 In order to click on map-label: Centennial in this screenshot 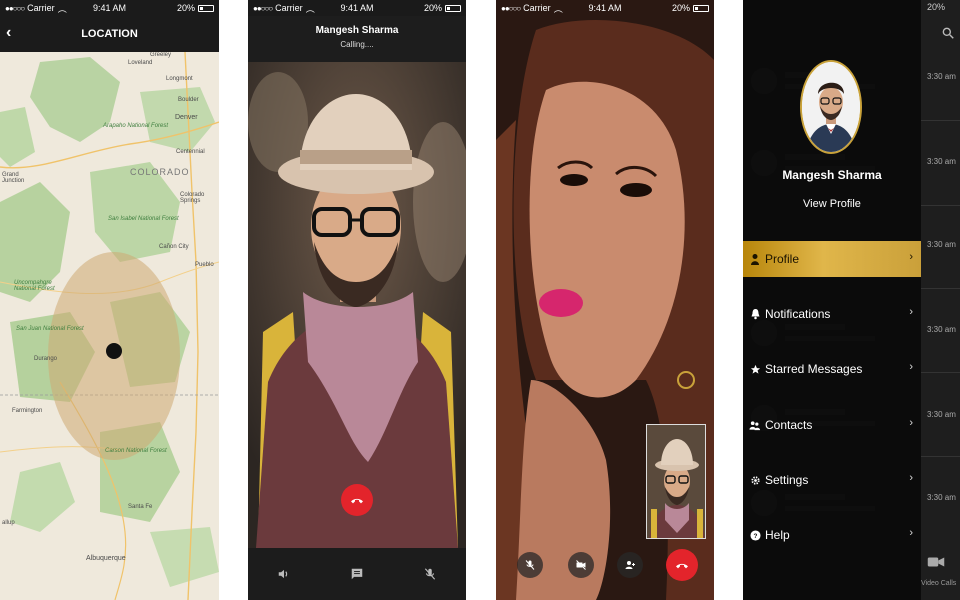, I will do `click(190, 152)`.